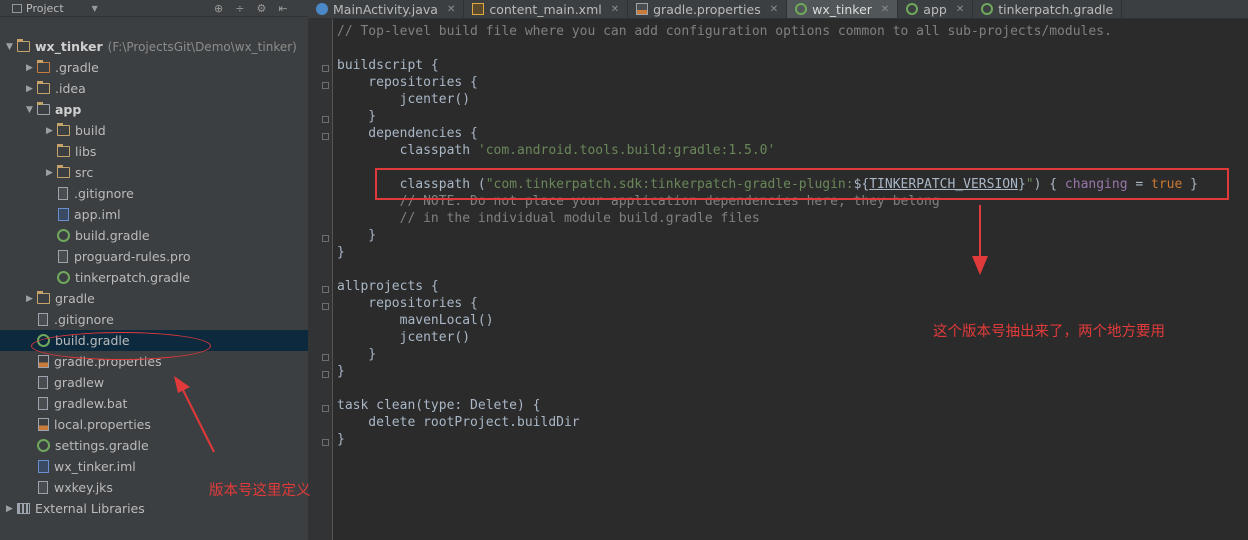 Image resolution: width=1248 pixels, height=540 pixels. What do you see at coordinates (75, 298) in the screenshot?
I see `tree-item-label: gradle` at bounding box center [75, 298].